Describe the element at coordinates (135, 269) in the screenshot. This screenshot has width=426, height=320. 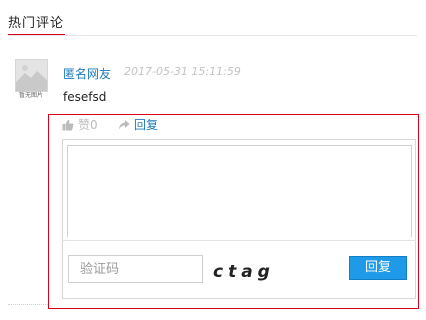
I see `captcha-input` at that location.